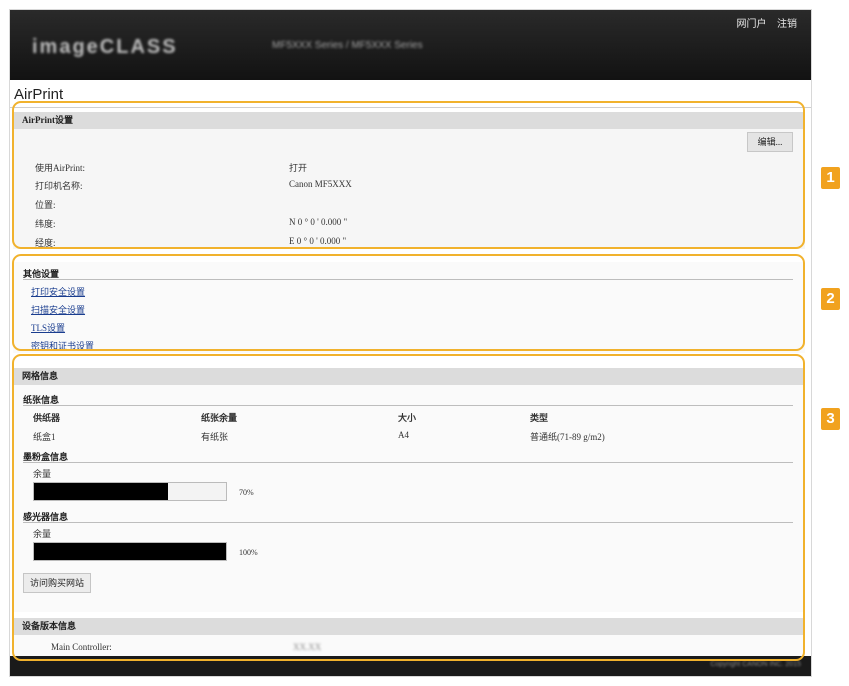  Describe the element at coordinates (830, 299) in the screenshot. I see `callout-badge-2: 2` at that location.